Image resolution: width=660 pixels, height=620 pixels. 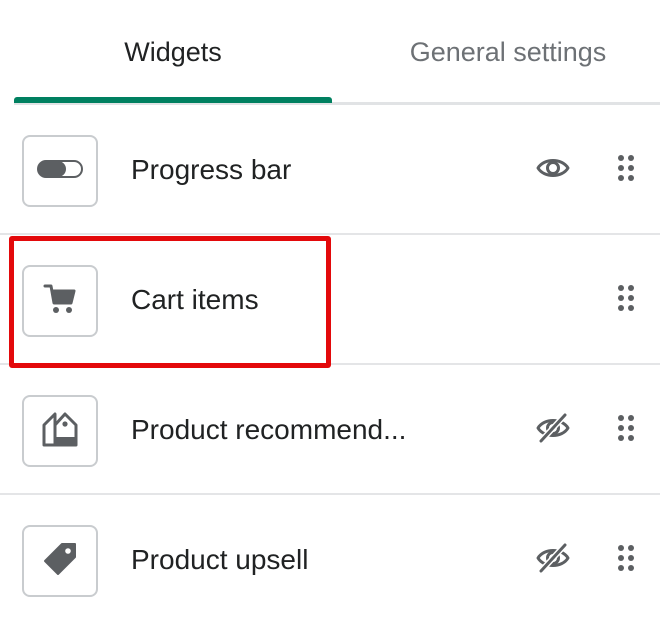 I want to click on cart-icon, so click(x=60, y=301).